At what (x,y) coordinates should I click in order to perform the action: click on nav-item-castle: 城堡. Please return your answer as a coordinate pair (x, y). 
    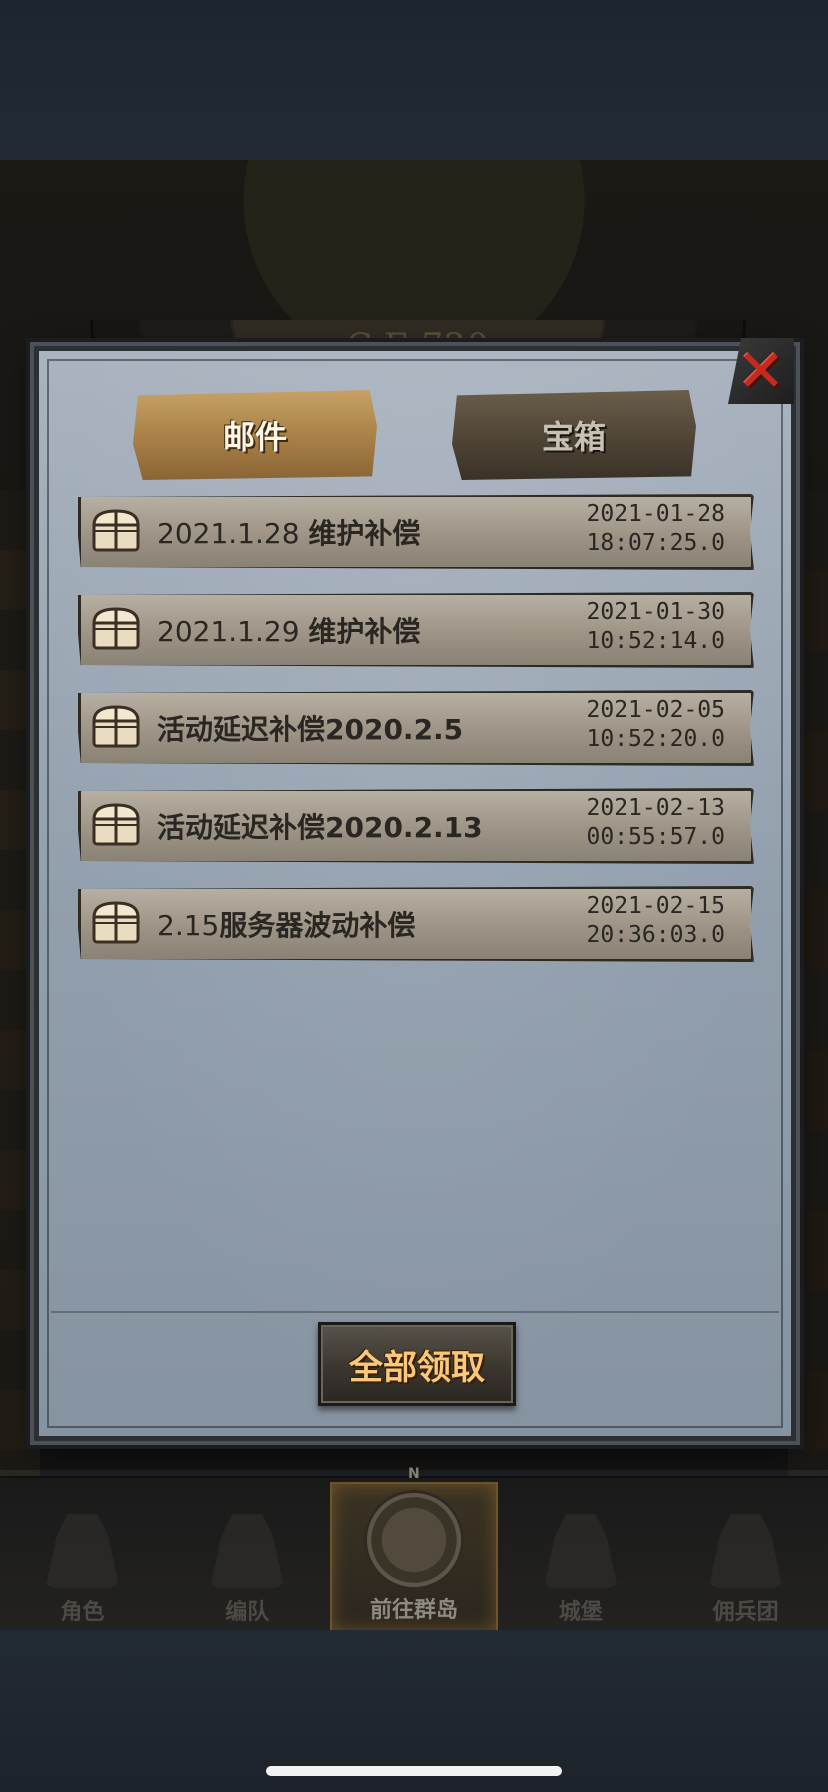
    Looking at the image, I should click on (580, 1555).